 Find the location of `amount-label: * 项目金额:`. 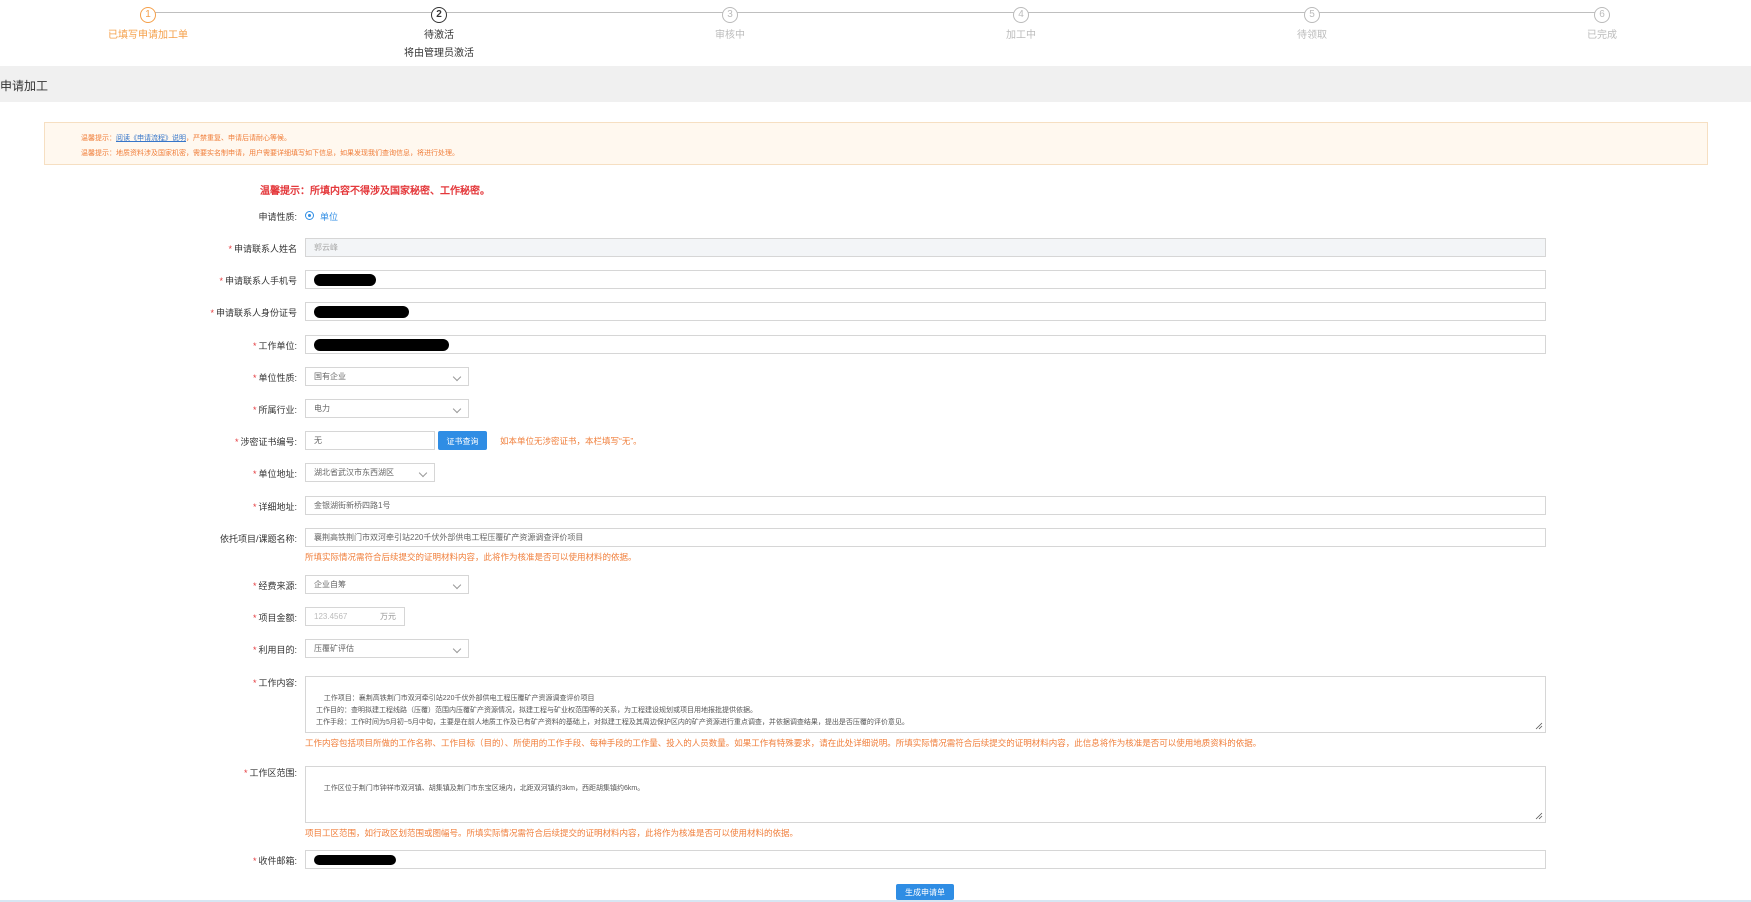

amount-label: * 项目金额: is located at coordinates (274, 618).